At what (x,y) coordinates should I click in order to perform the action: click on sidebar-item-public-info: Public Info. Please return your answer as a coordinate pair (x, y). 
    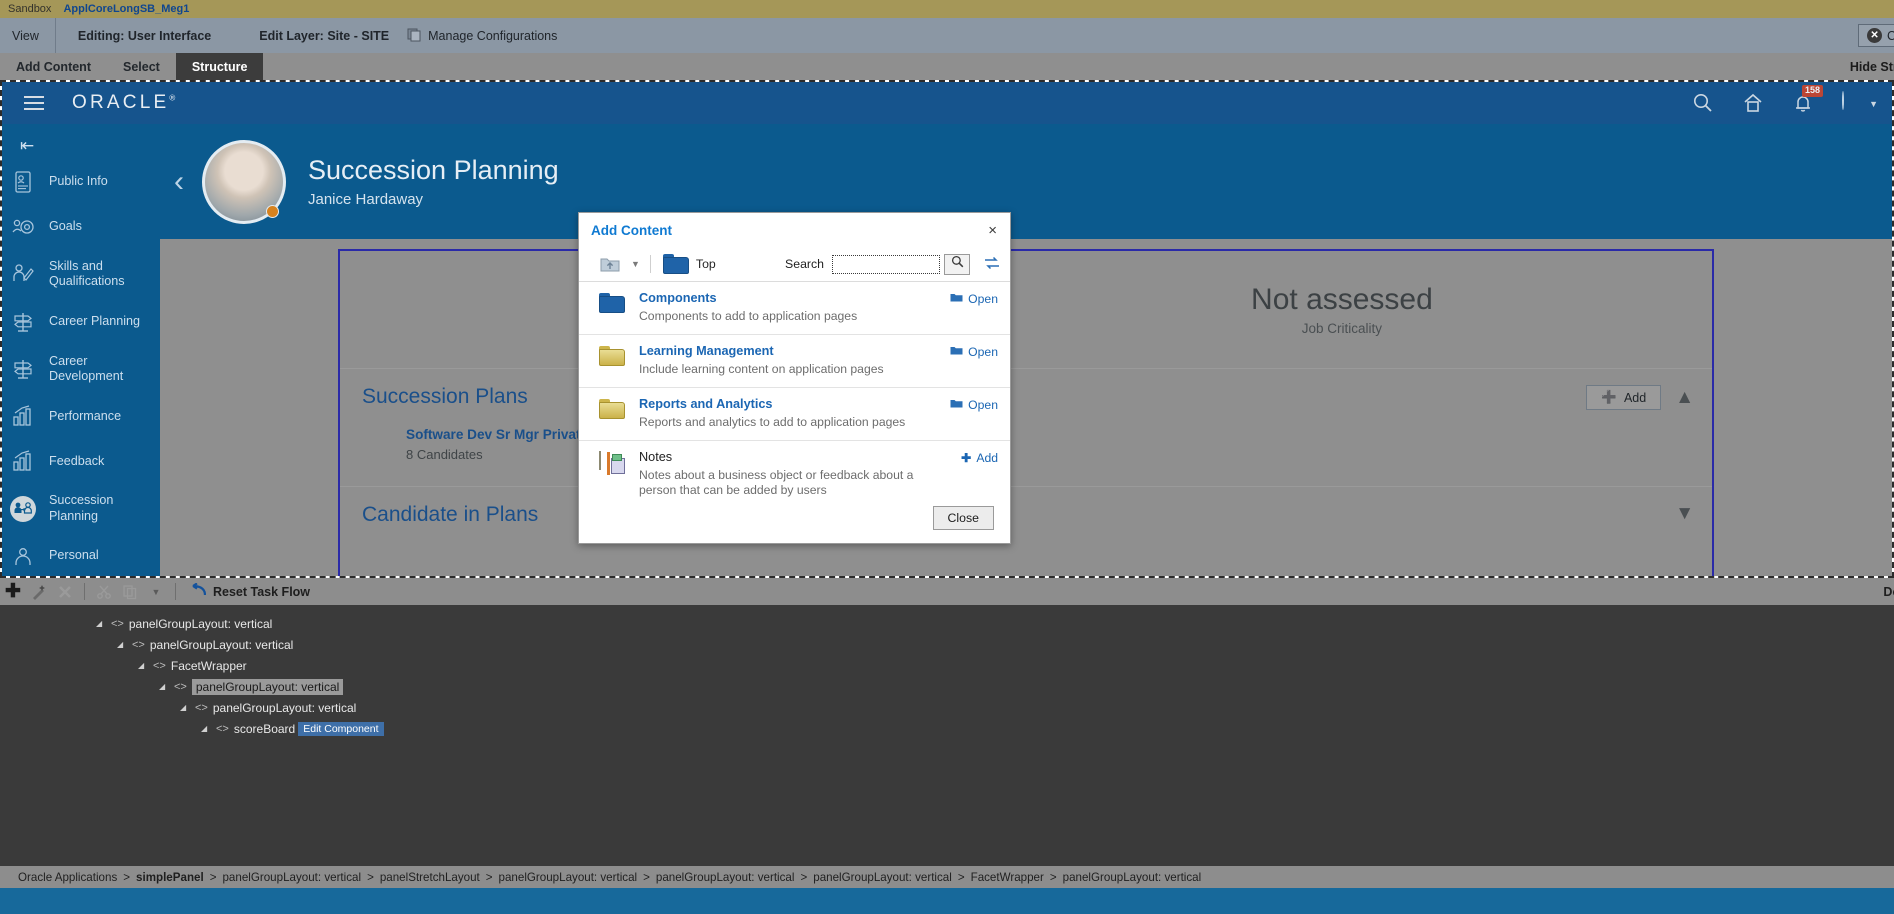
    Looking at the image, I should click on (81, 182).